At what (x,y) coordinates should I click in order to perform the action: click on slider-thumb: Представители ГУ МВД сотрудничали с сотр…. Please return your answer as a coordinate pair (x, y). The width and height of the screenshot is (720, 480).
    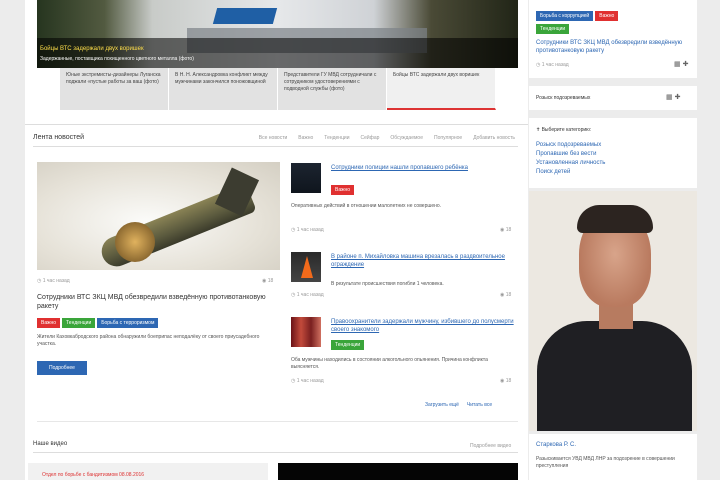
    Looking at the image, I should click on (332, 89).